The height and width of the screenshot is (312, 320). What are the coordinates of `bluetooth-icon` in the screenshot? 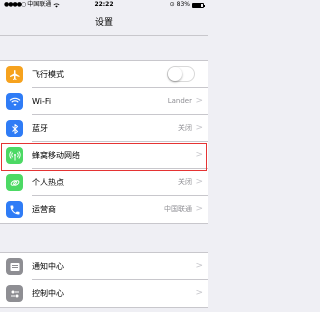 It's located at (14, 128).